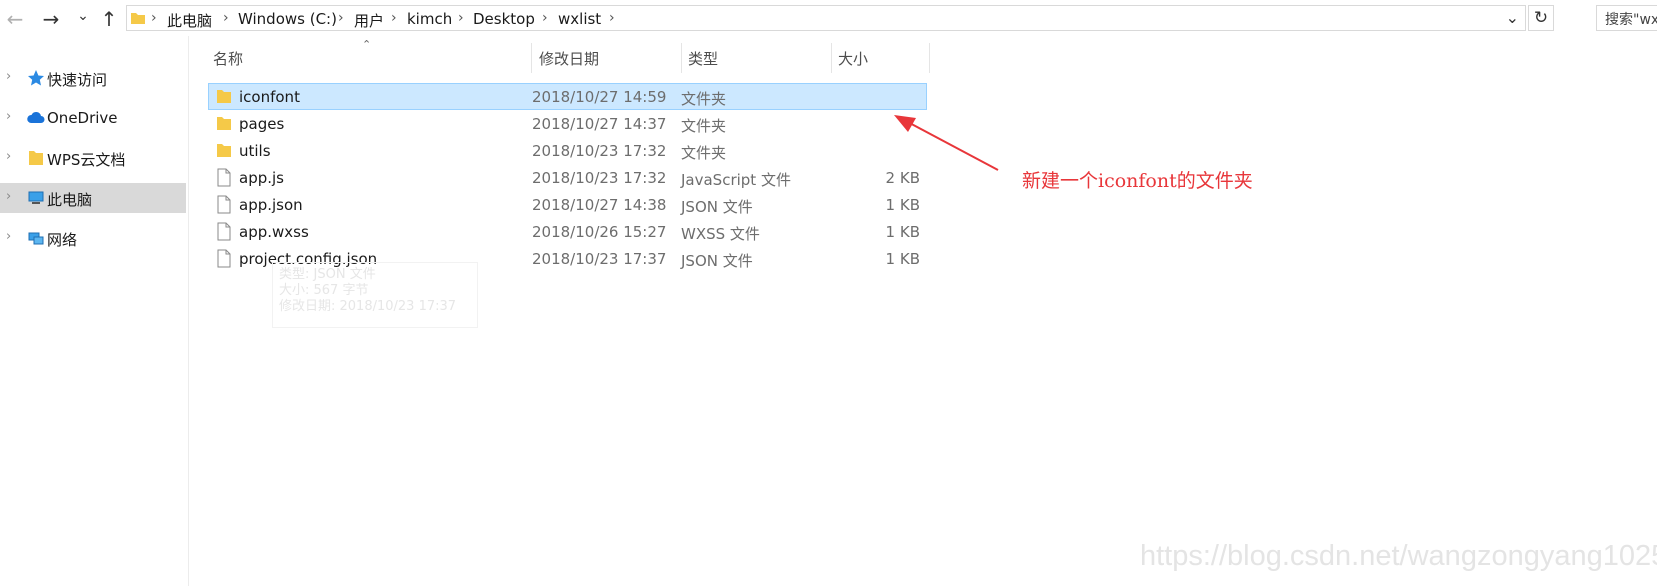  Describe the element at coordinates (228, 58) in the screenshot. I see `column-header-name: 名称` at that location.